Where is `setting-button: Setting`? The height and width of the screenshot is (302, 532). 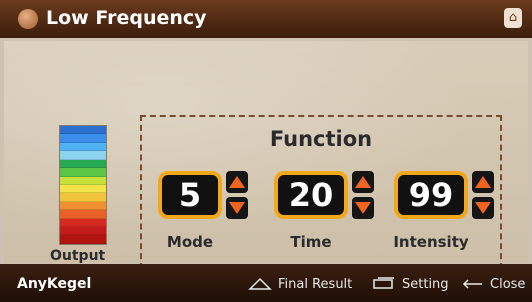 setting-button: Setting is located at coordinates (410, 284).